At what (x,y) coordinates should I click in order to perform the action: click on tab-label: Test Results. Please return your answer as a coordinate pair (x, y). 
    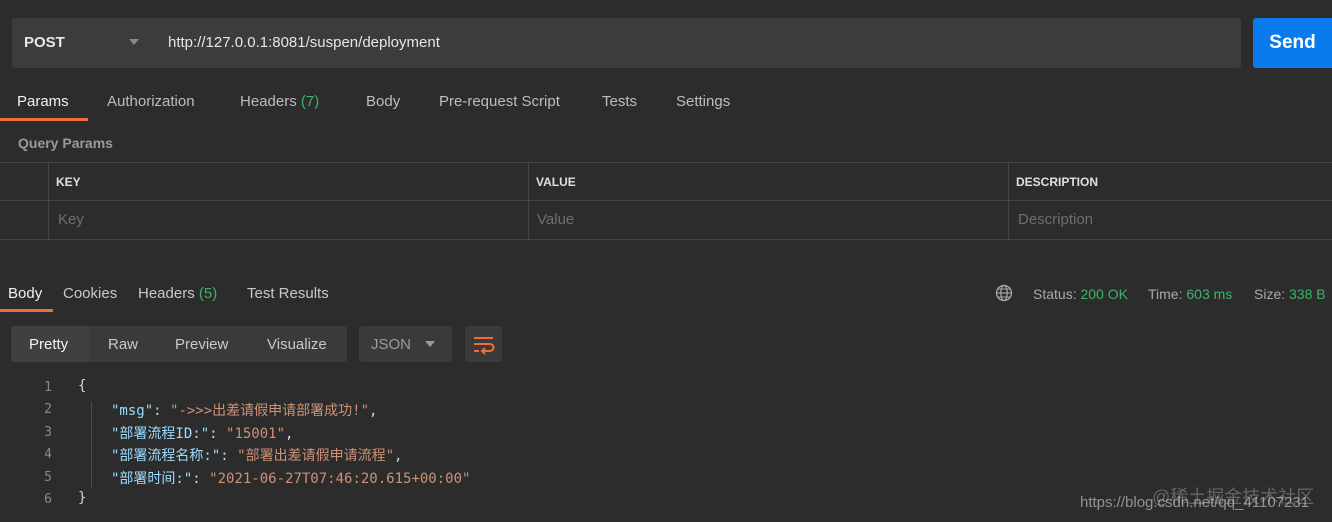
    Looking at the image, I should click on (288, 293).